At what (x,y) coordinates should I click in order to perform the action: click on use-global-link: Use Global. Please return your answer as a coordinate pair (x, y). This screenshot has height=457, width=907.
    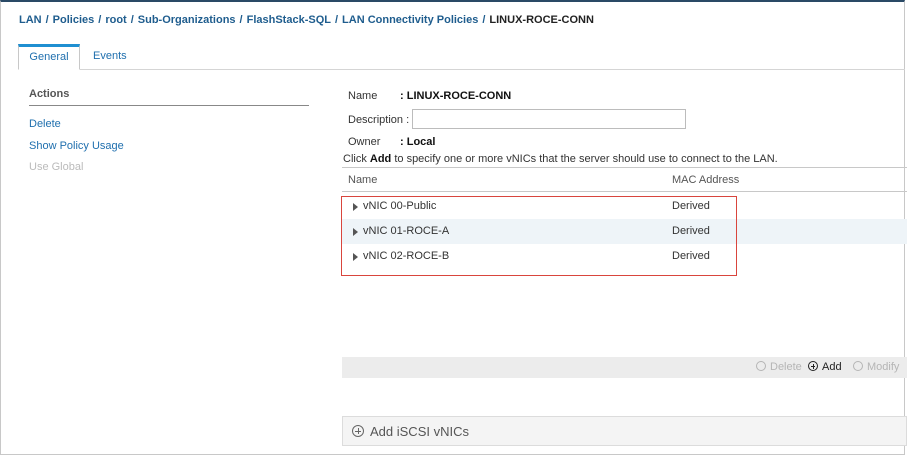
    Looking at the image, I should click on (56, 167).